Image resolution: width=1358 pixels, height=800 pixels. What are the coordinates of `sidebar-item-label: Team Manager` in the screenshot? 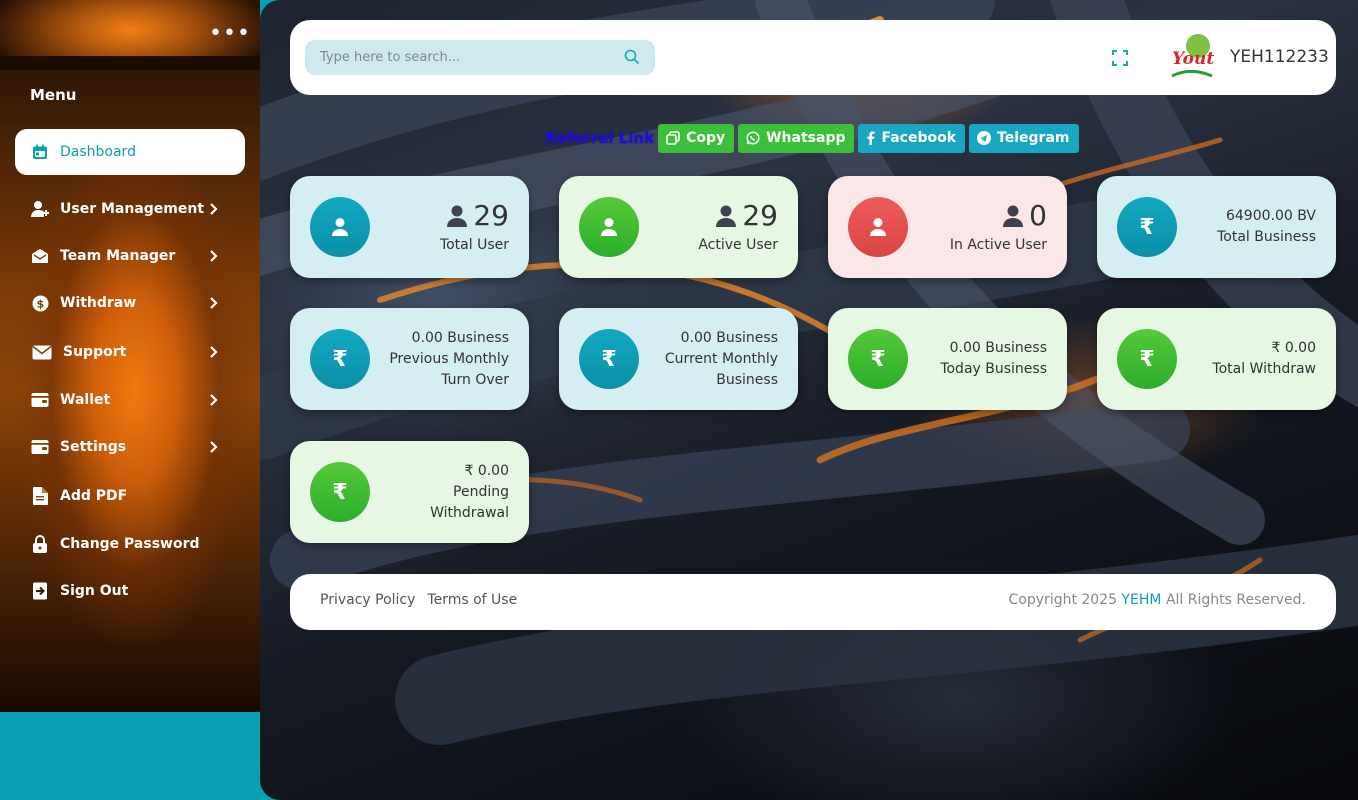 It's located at (118, 256).